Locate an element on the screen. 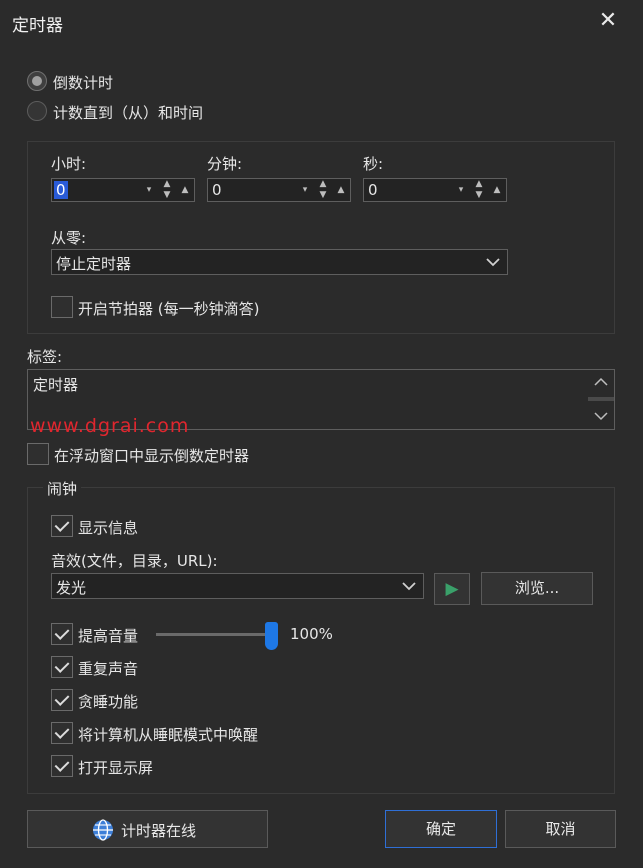 The image size is (643, 868). seconds-value: 0 is located at coordinates (373, 190).